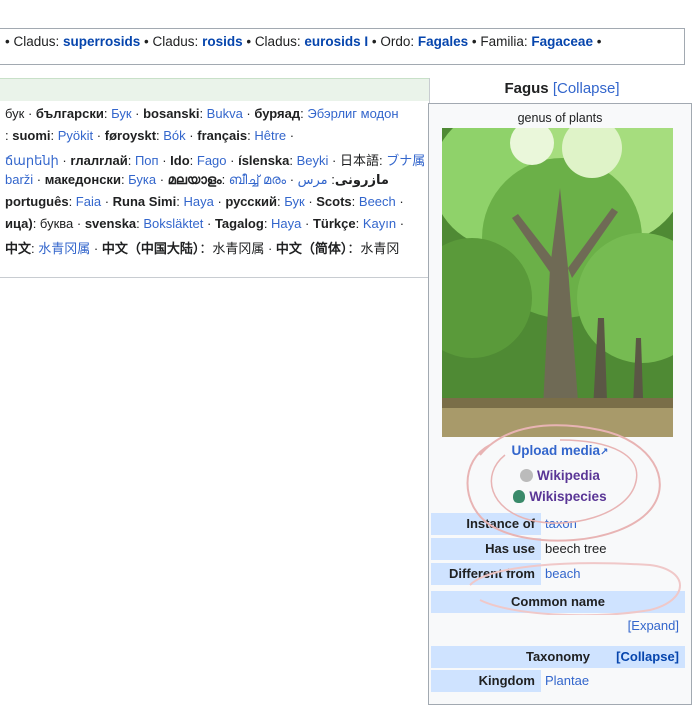 This screenshot has width=696, height=705. What do you see at coordinates (110, 223) in the screenshot?
I see `language-name: svenska` at bounding box center [110, 223].